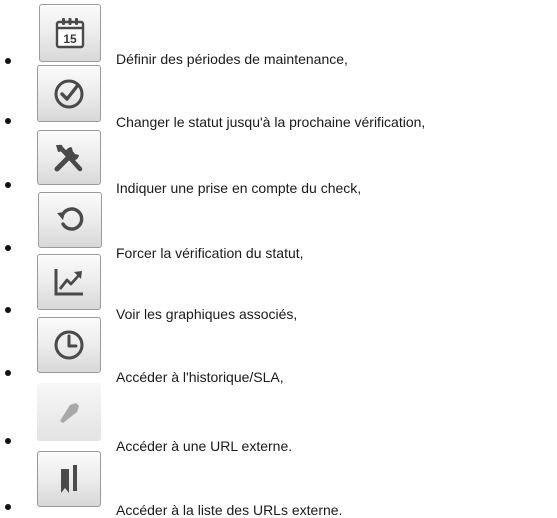 The image size is (557, 518). I want to click on acknowledge-button, so click(69, 157).